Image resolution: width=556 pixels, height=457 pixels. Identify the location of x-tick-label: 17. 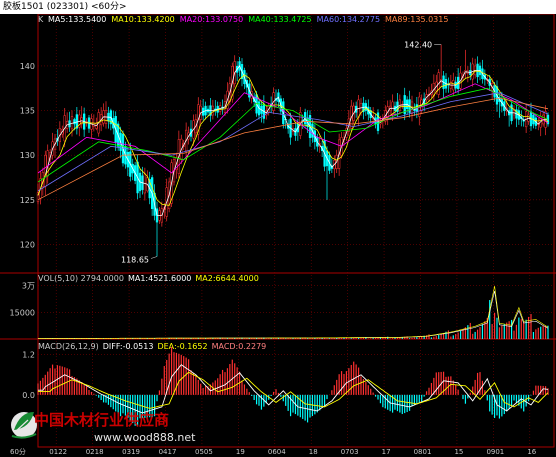
(386, 452).